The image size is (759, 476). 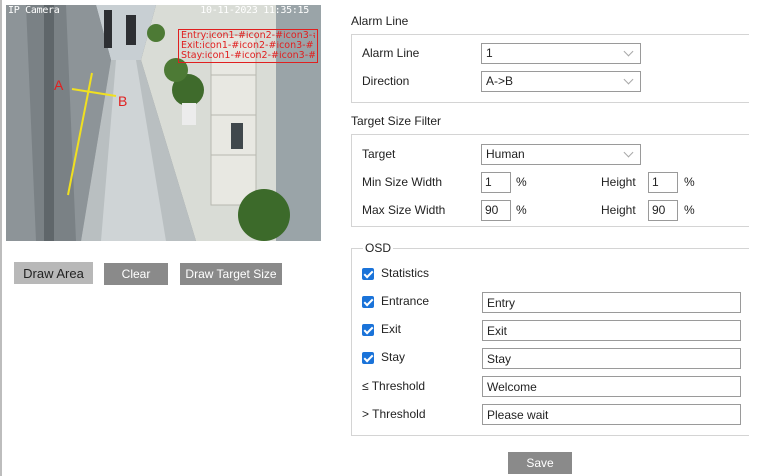 I want to click on le-threshold-label: ≤ Threshold, so click(x=394, y=386).